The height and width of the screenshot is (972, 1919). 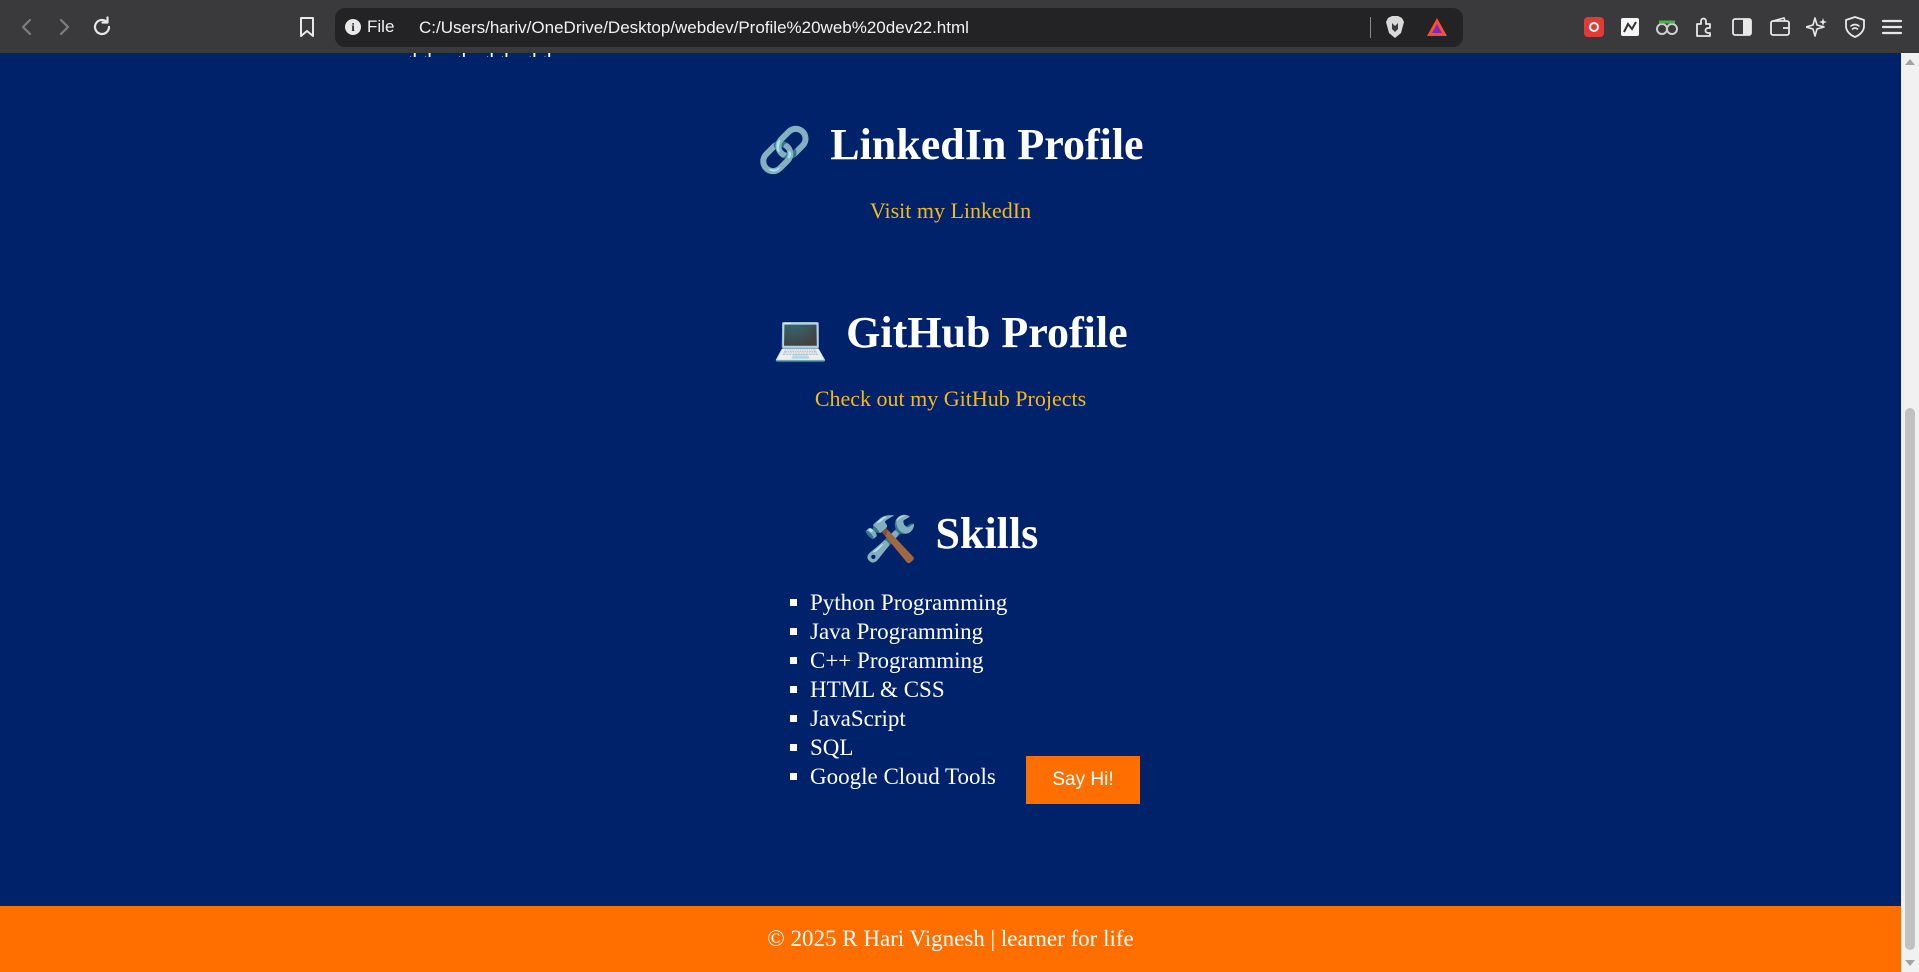 What do you see at coordinates (950, 211) in the screenshot?
I see `linkedin-link: Visit my LinkedIn` at bounding box center [950, 211].